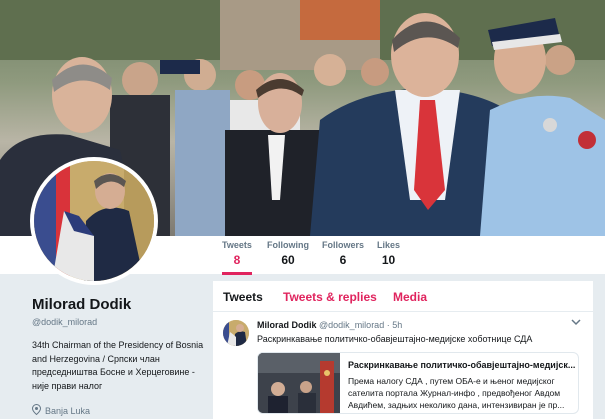 The width and height of the screenshot is (605, 419). I want to click on stat-followers: Followers 6, so click(343, 253).